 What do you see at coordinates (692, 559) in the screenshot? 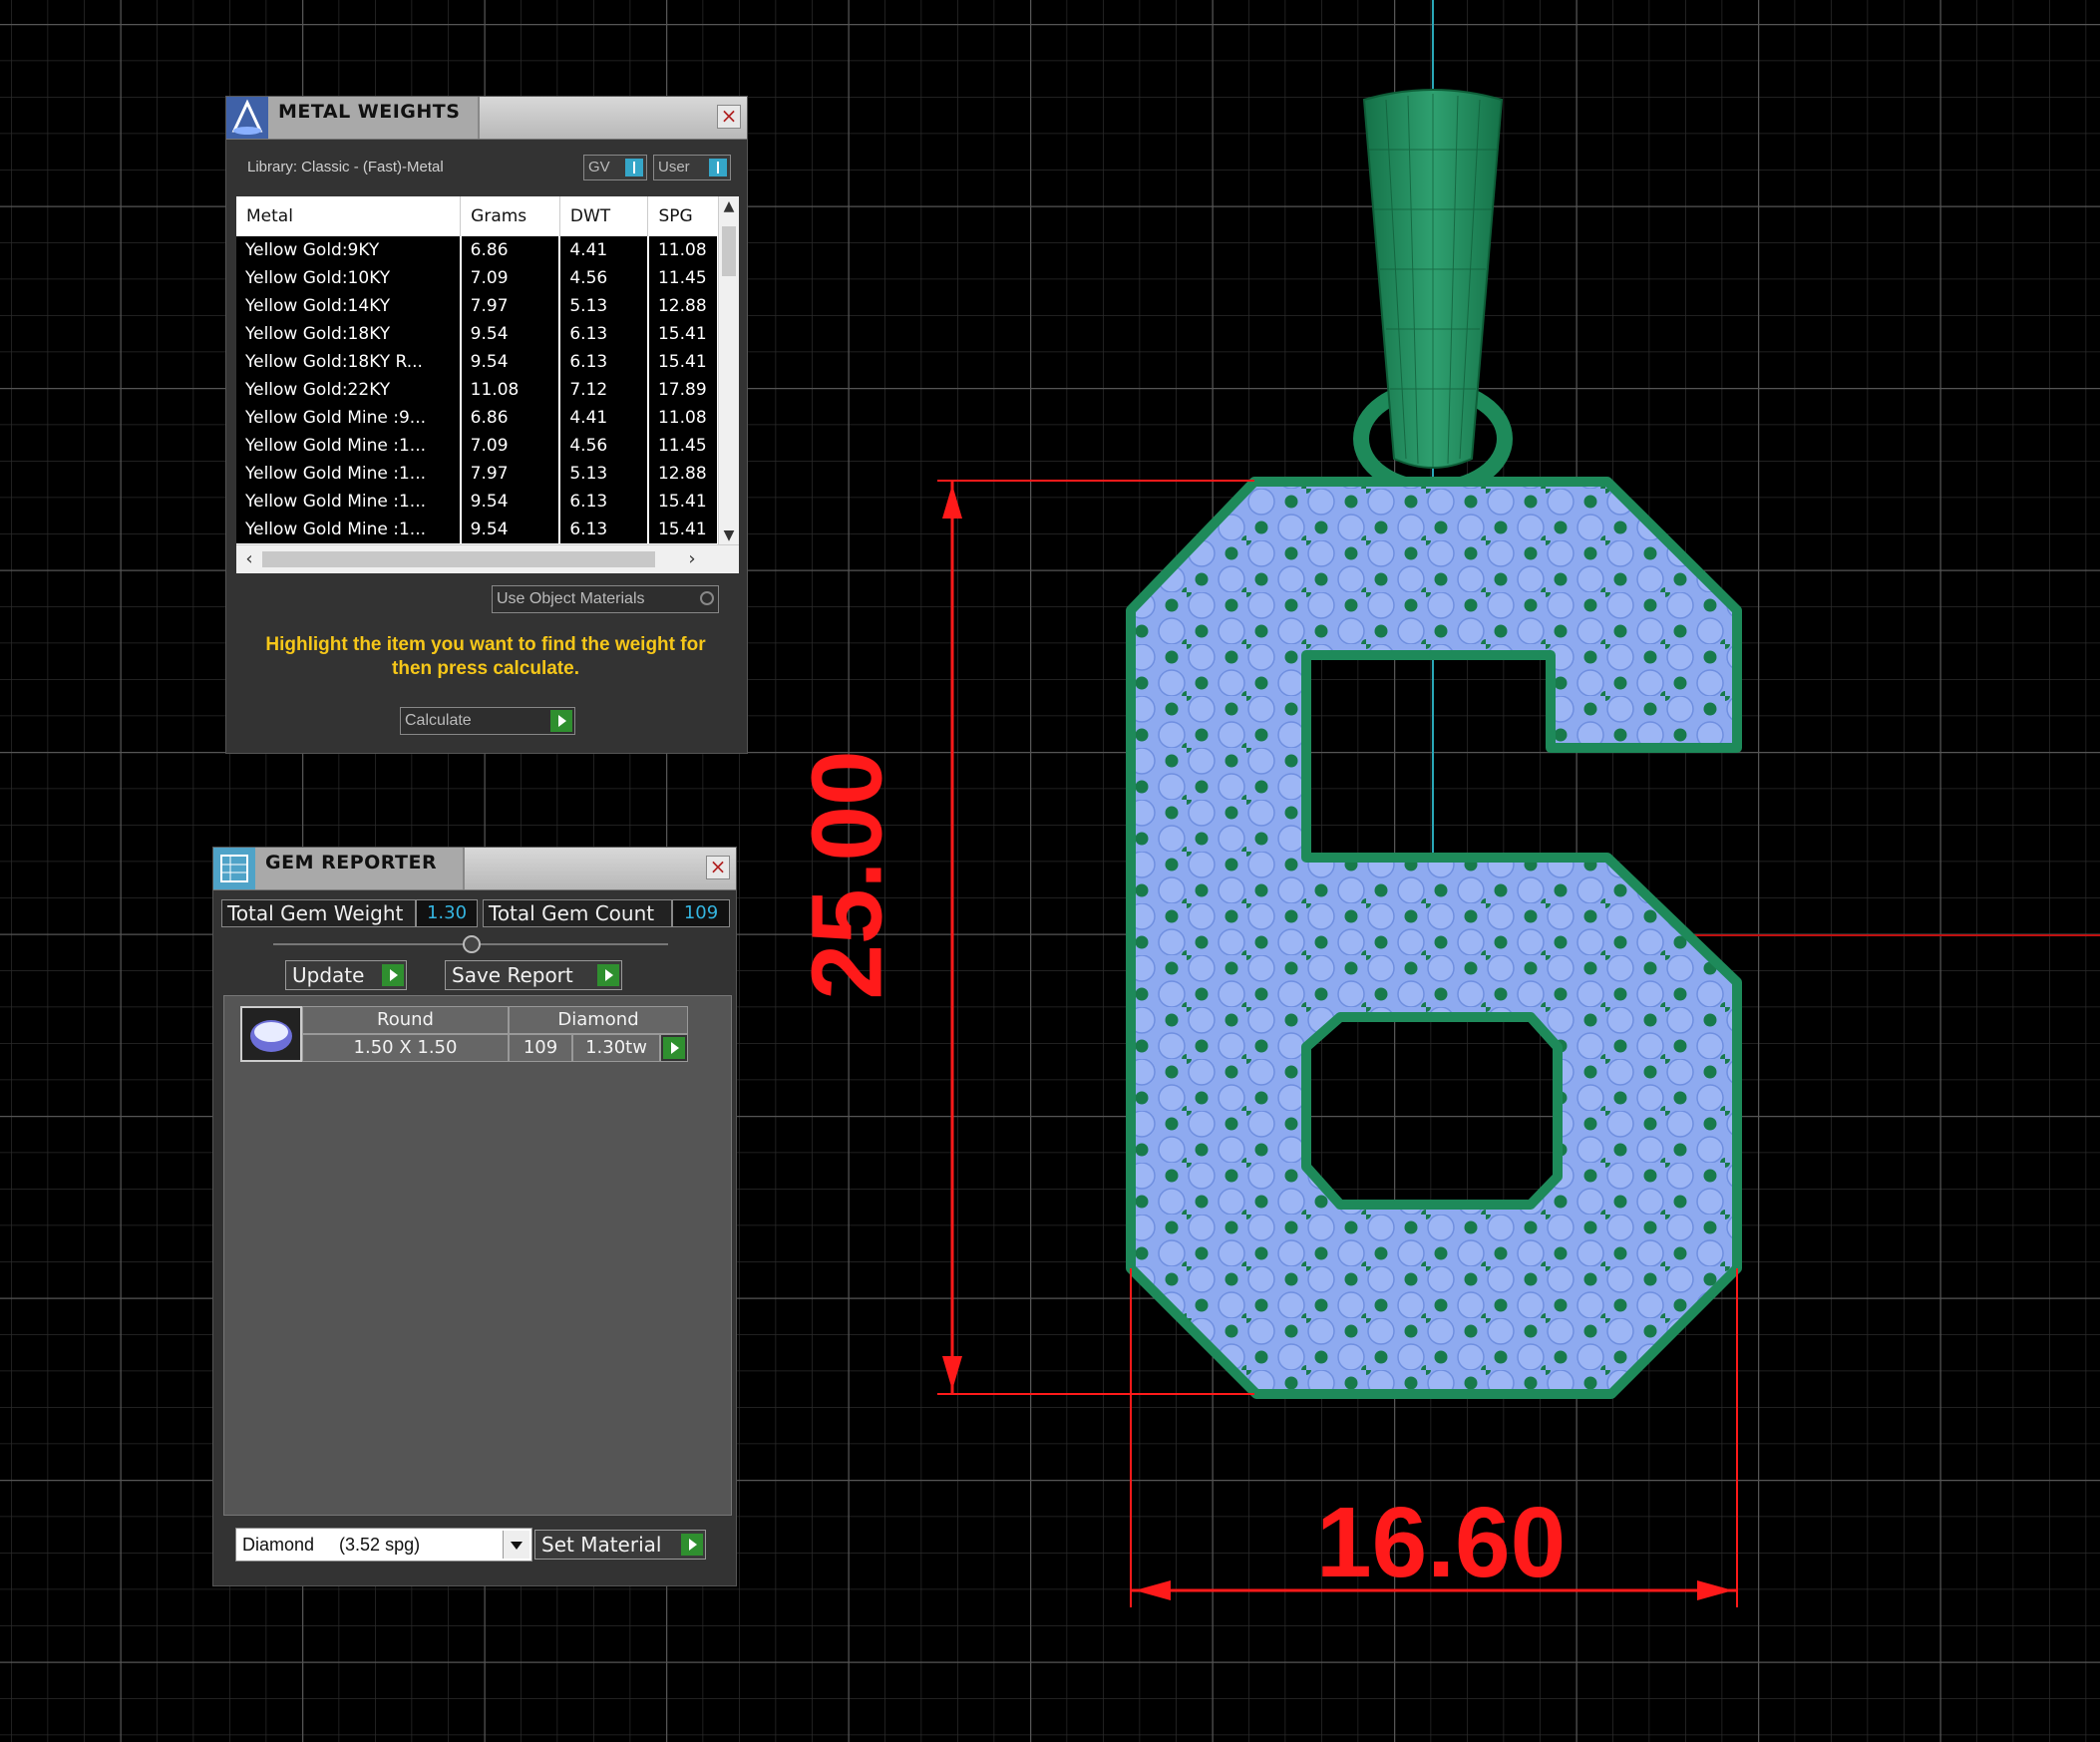
I see `scroll-right-icon: ›` at bounding box center [692, 559].